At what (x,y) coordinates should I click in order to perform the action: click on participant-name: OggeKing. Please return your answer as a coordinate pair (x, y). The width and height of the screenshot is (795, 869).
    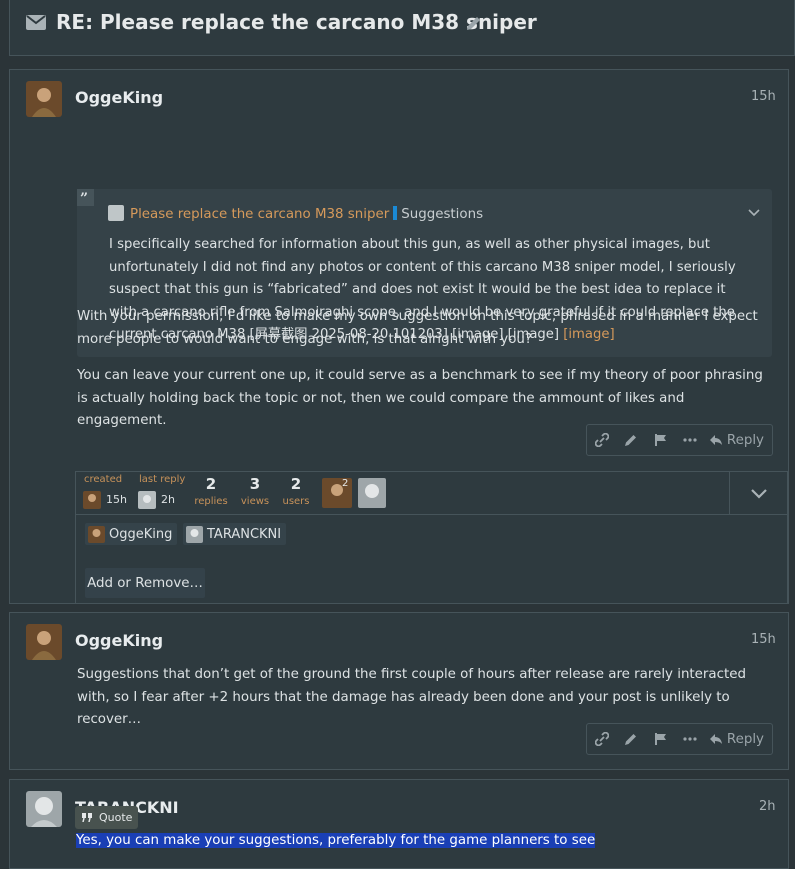
    Looking at the image, I should click on (141, 534).